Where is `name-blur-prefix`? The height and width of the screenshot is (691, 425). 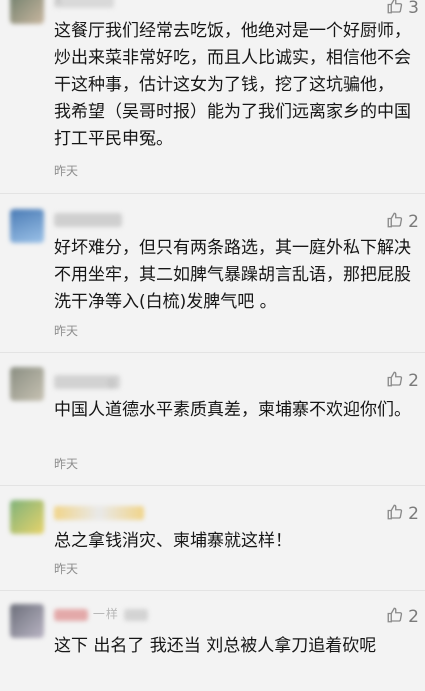 name-blur-prefix is located at coordinates (71, 614).